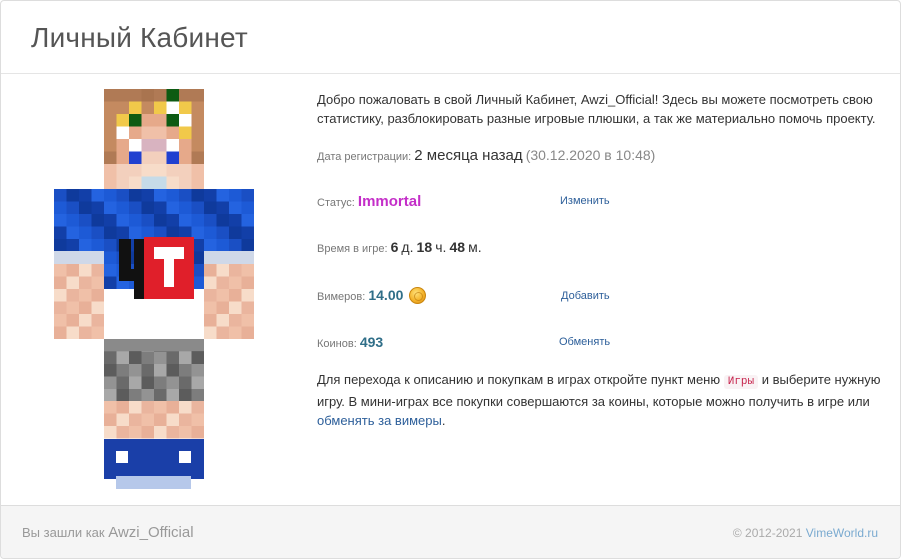 The height and width of the screenshot is (559, 901). What do you see at coordinates (424, 247) in the screenshot?
I see `playtime-hours: 18` at bounding box center [424, 247].